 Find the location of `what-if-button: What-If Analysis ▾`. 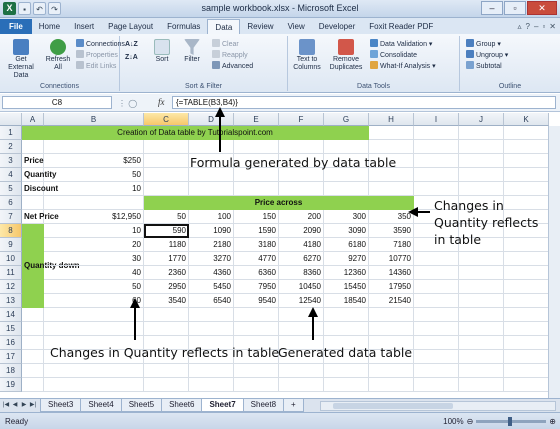

what-if-button: What-If Analysis ▾ is located at coordinates (403, 66).